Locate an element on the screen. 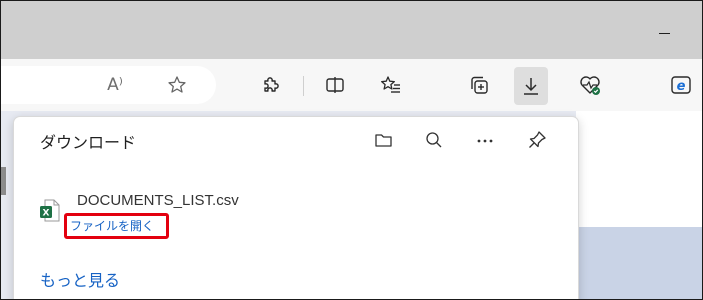  page-content-band is located at coordinates (639, 263).